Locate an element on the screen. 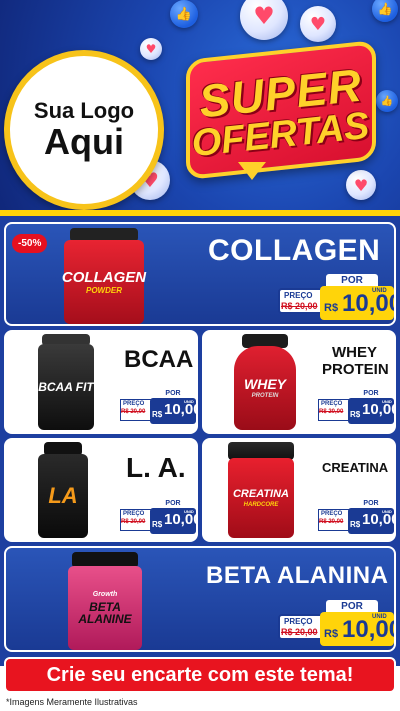 This screenshot has width=400, height=711. jar-label: BETA ALANINE is located at coordinates (105, 613).